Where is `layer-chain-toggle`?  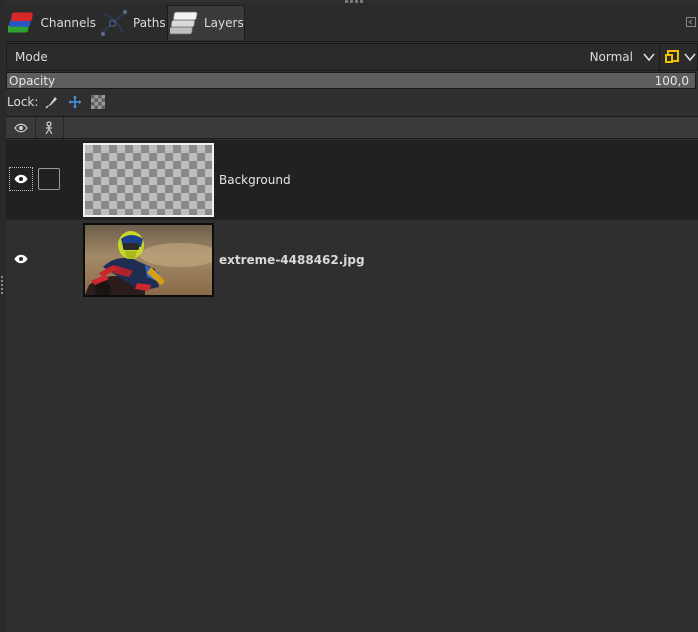 layer-chain-toggle is located at coordinates (49, 179).